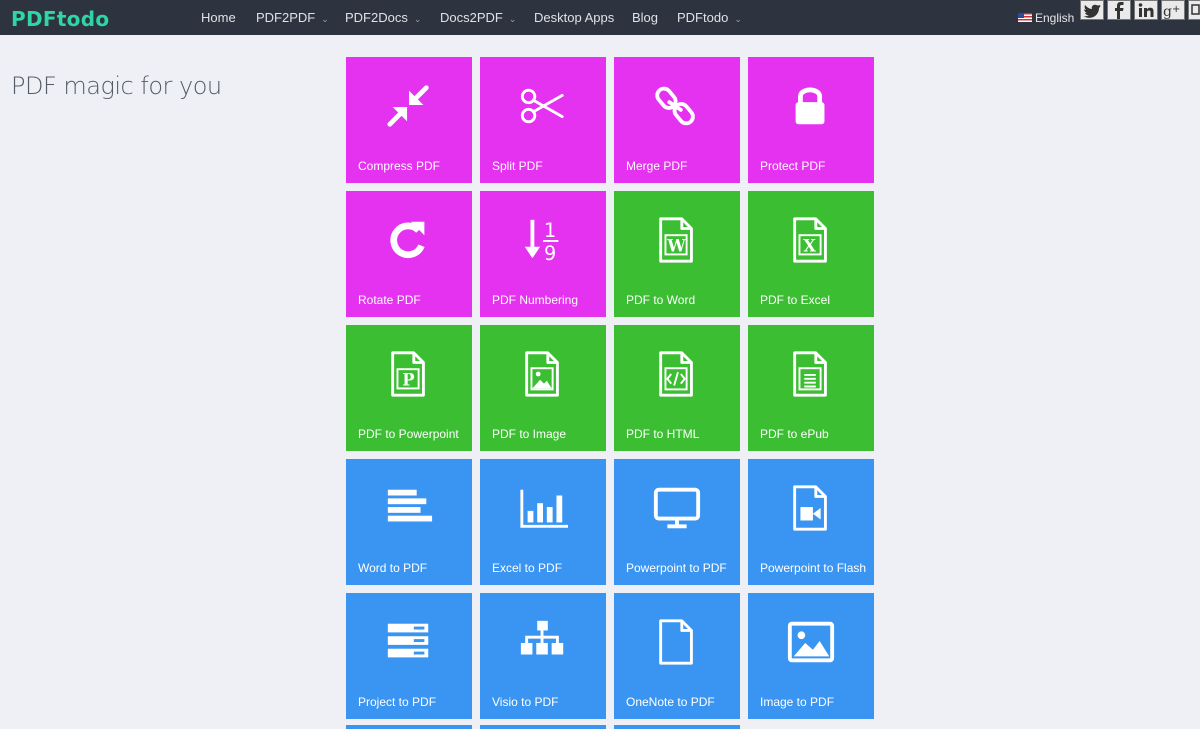  Describe the element at coordinates (116, 86) in the screenshot. I see `page-tagline: PDF magic for you` at that location.